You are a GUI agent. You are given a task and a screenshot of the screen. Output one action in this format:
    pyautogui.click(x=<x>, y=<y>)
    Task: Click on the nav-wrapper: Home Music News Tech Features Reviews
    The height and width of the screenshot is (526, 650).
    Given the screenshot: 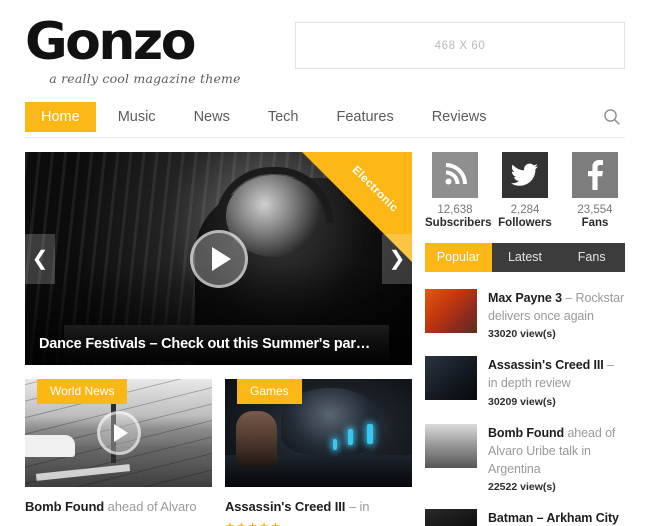 What is the action you would take?
    pyautogui.click(x=325, y=117)
    